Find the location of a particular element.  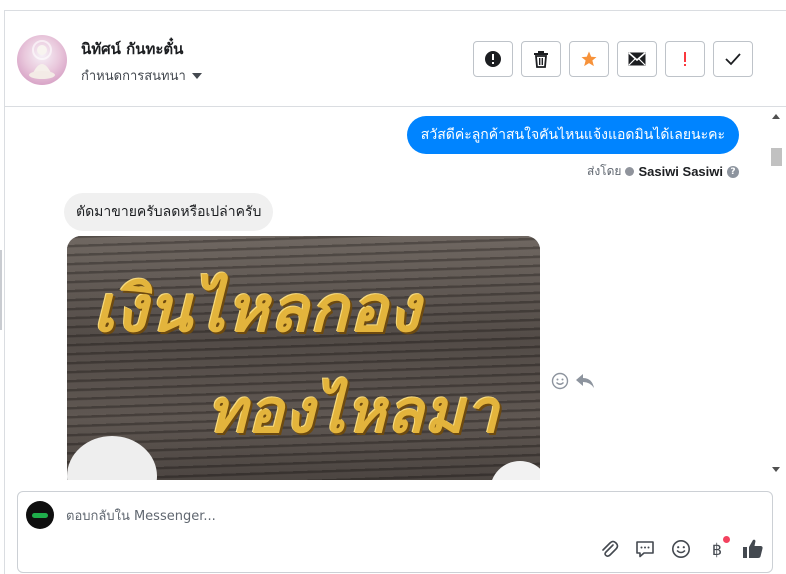

star-button is located at coordinates (589, 59).